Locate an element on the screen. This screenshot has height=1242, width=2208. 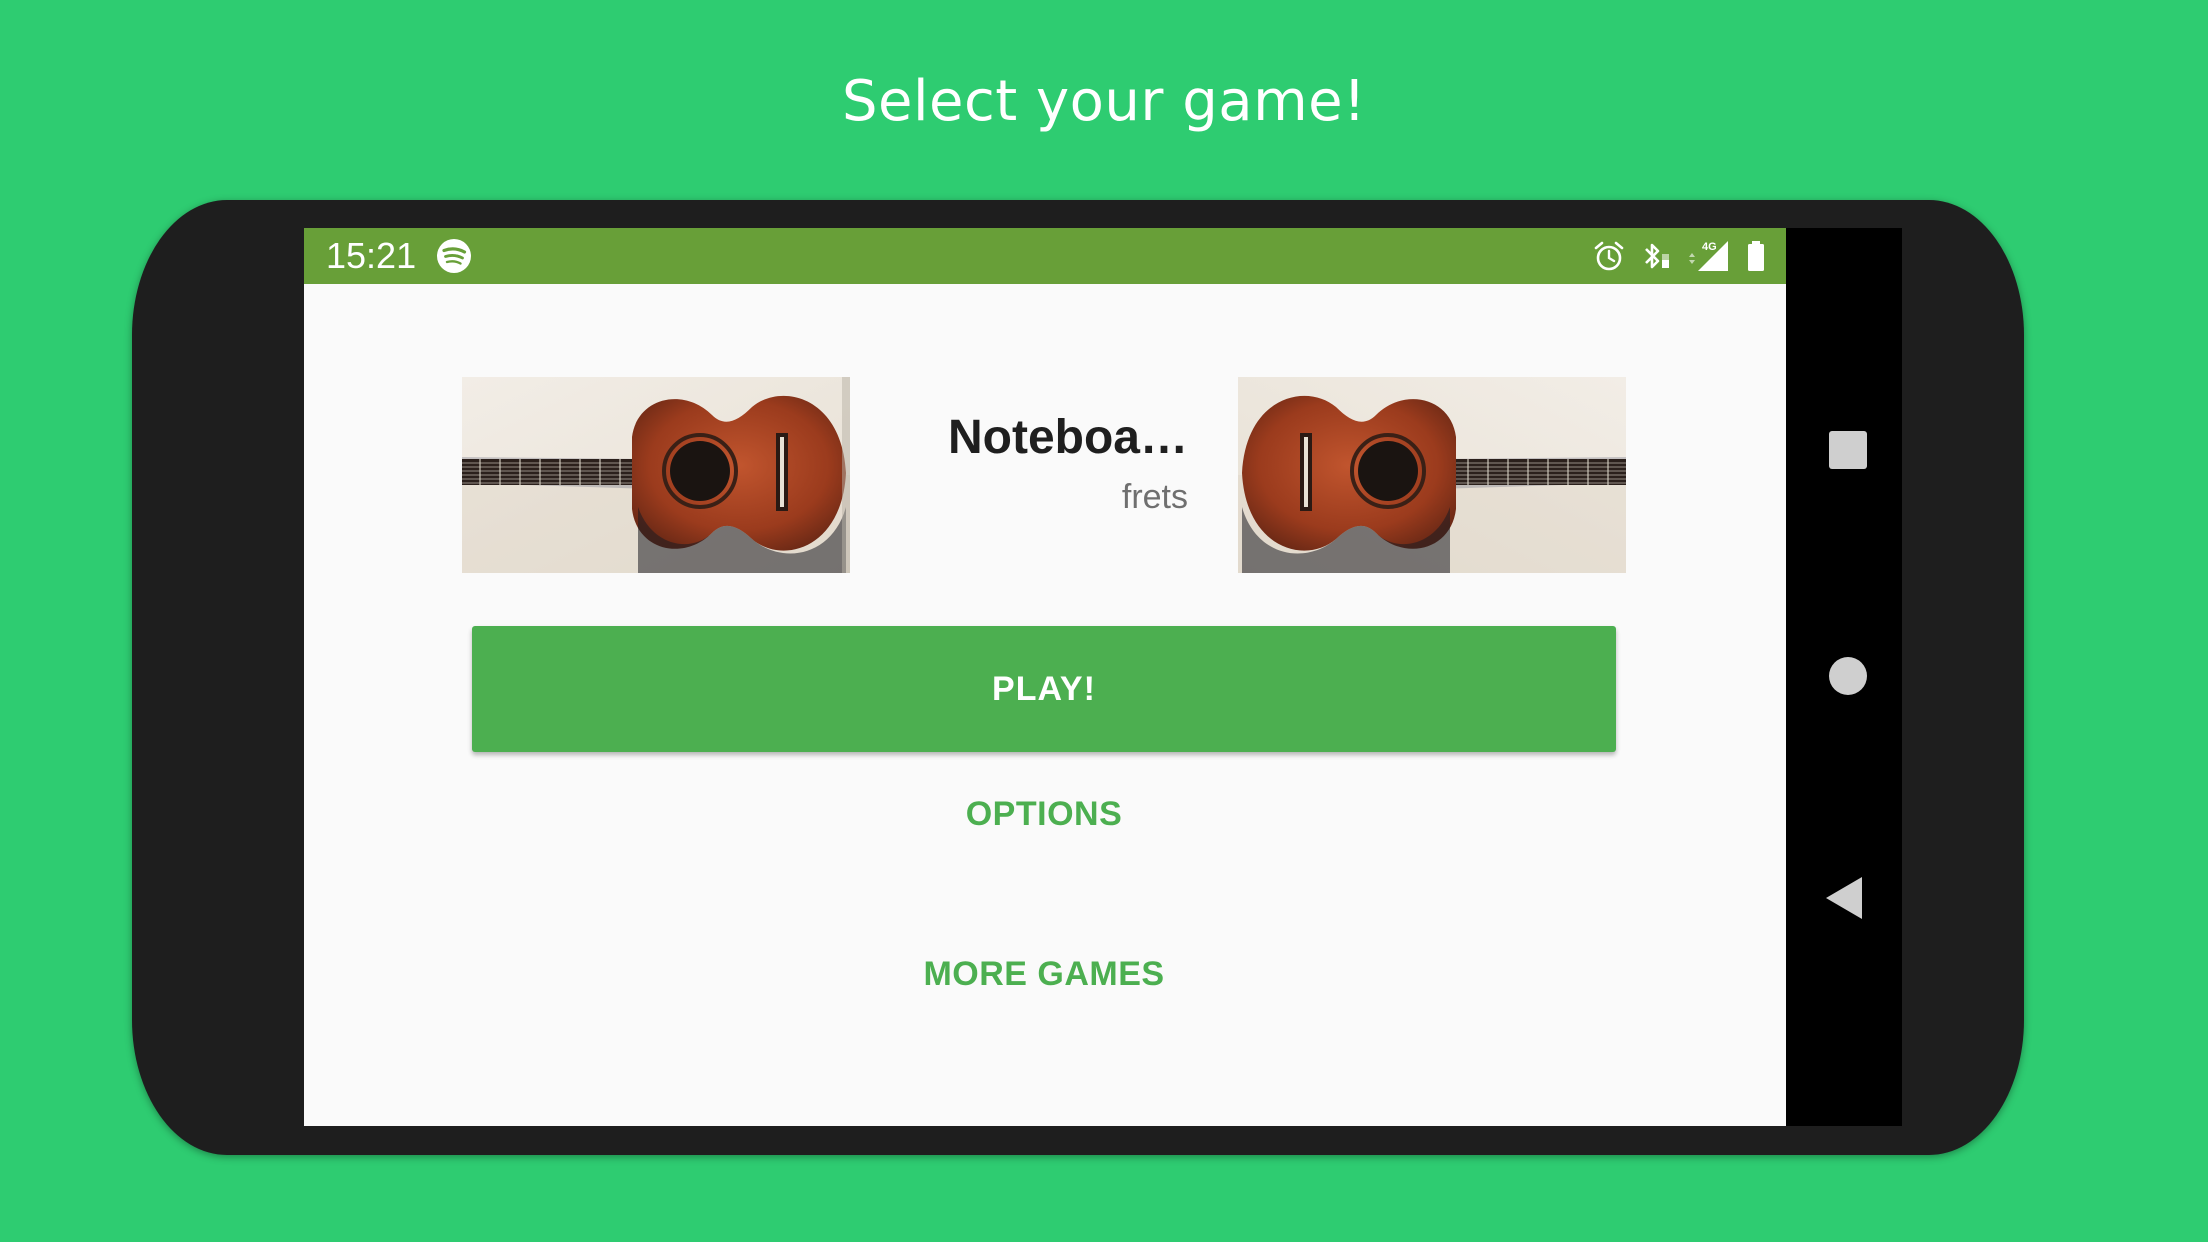
options-button: OPTIONS is located at coordinates (1044, 814).